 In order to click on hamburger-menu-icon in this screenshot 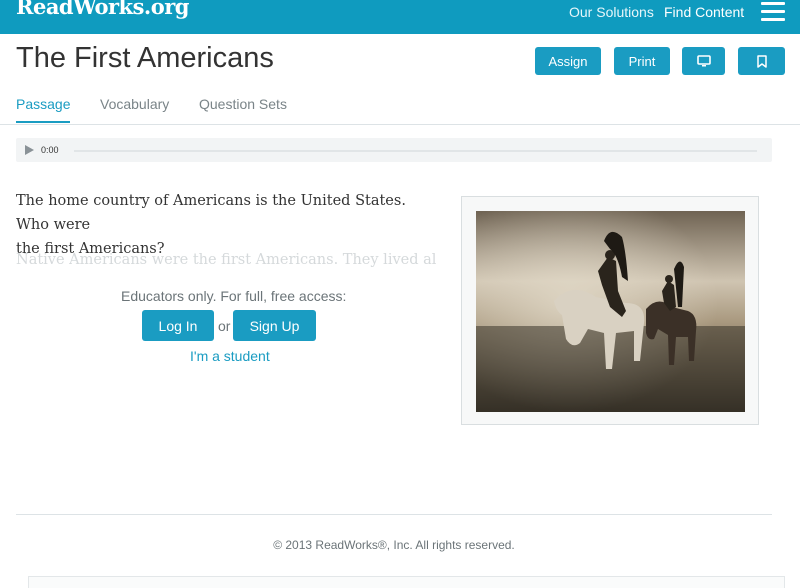, I will do `click(773, 12)`.